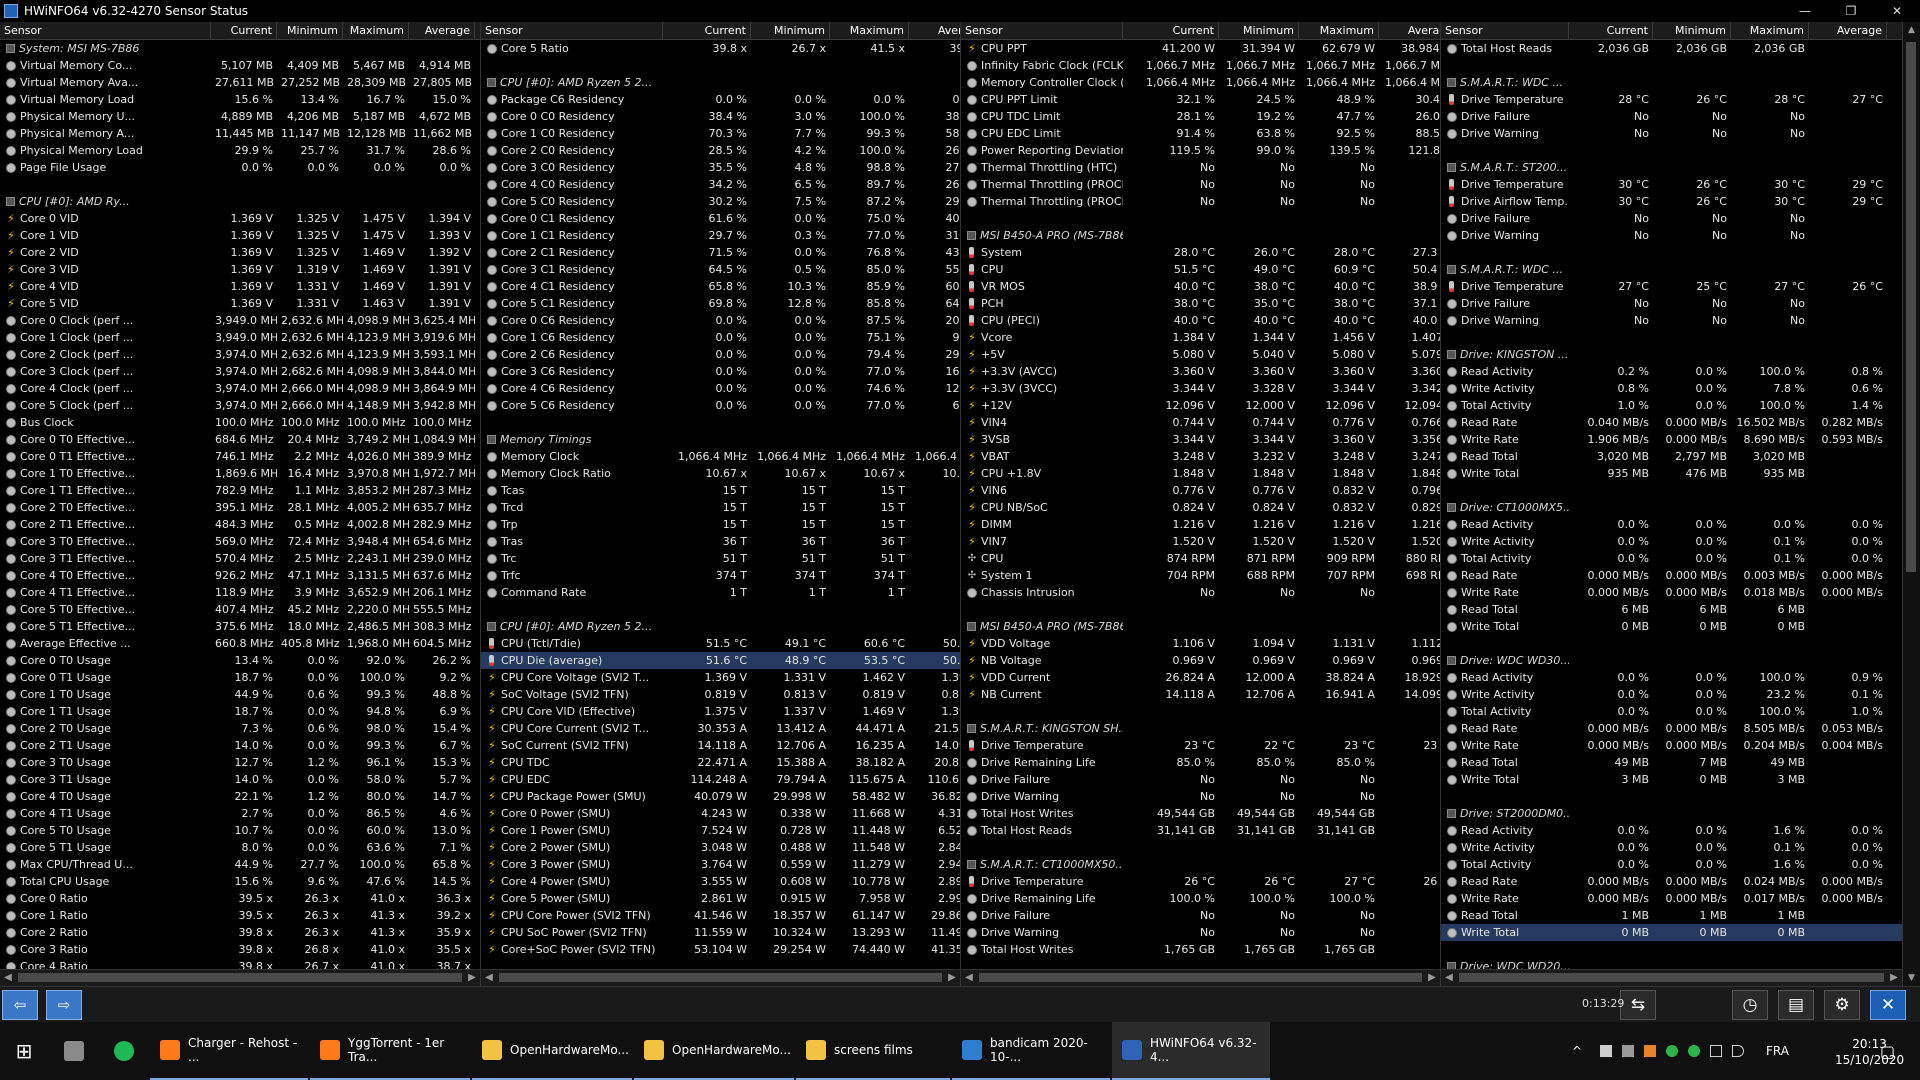 This screenshot has width=1920, height=1080. Describe the element at coordinates (1671, 830) in the screenshot. I see `sensor-row: Read Activity 0.0 % 0.0 % 1.6 % 0.0 %` at that location.